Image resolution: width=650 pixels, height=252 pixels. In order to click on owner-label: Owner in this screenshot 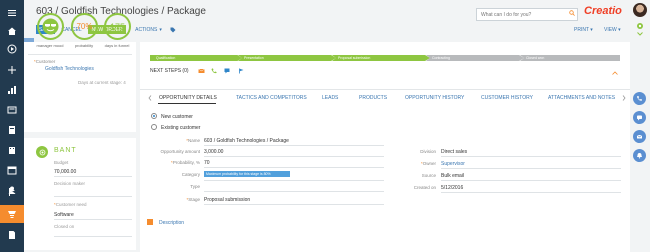, I will do `click(408, 163)`.